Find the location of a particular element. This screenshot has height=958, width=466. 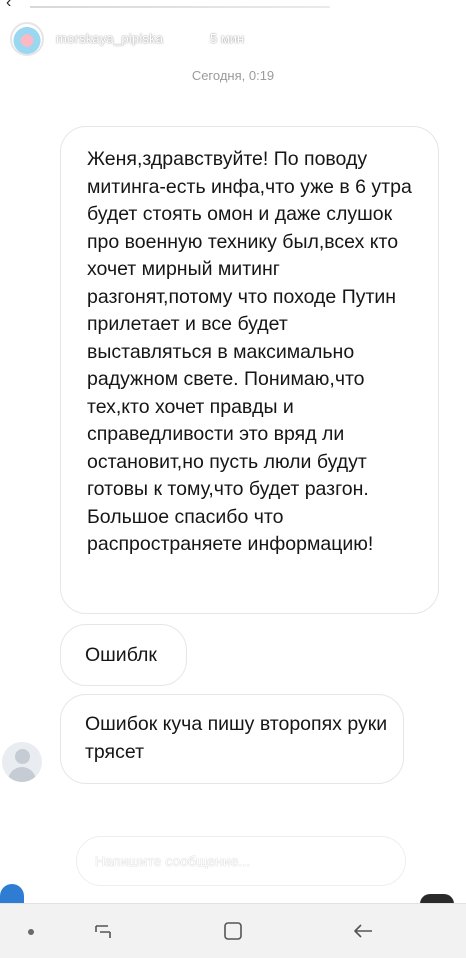

message-composer is located at coordinates (235, 862).